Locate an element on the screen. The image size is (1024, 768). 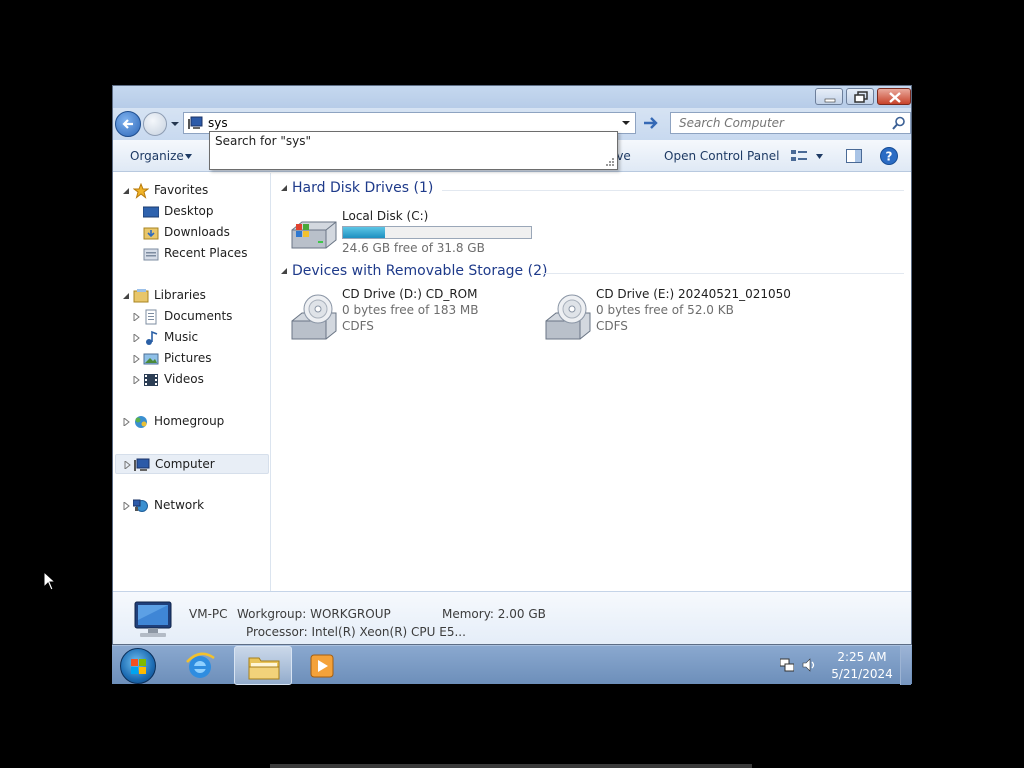
network-status-icon is located at coordinates (787, 665).